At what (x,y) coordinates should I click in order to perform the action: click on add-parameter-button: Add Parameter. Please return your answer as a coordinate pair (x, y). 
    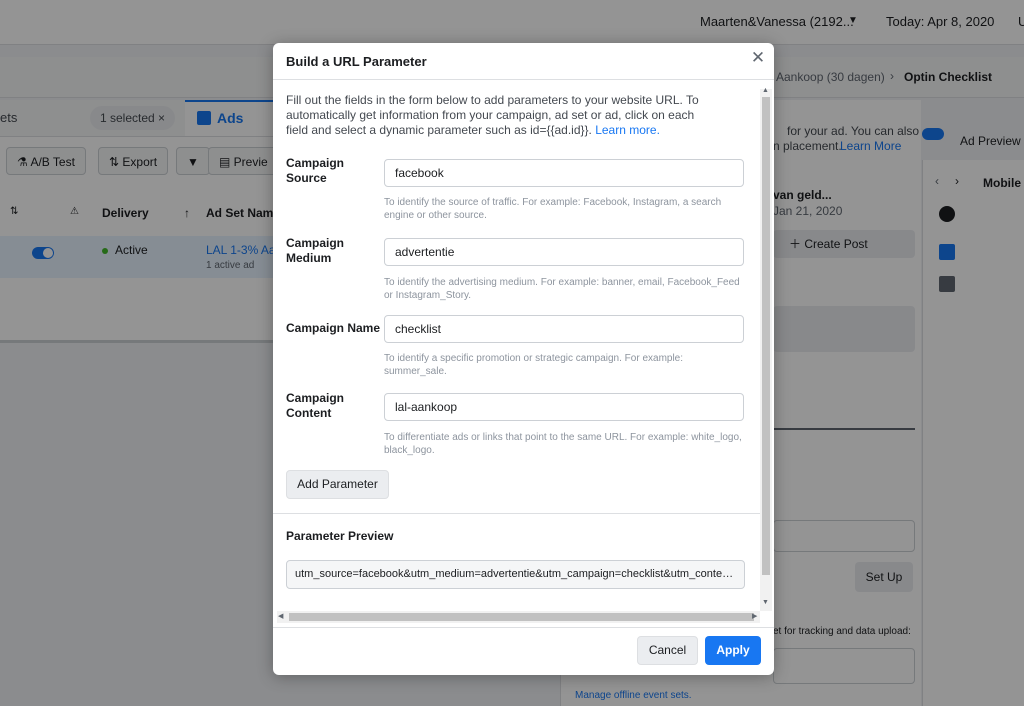
    Looking at the image, I should click on (337, 484).